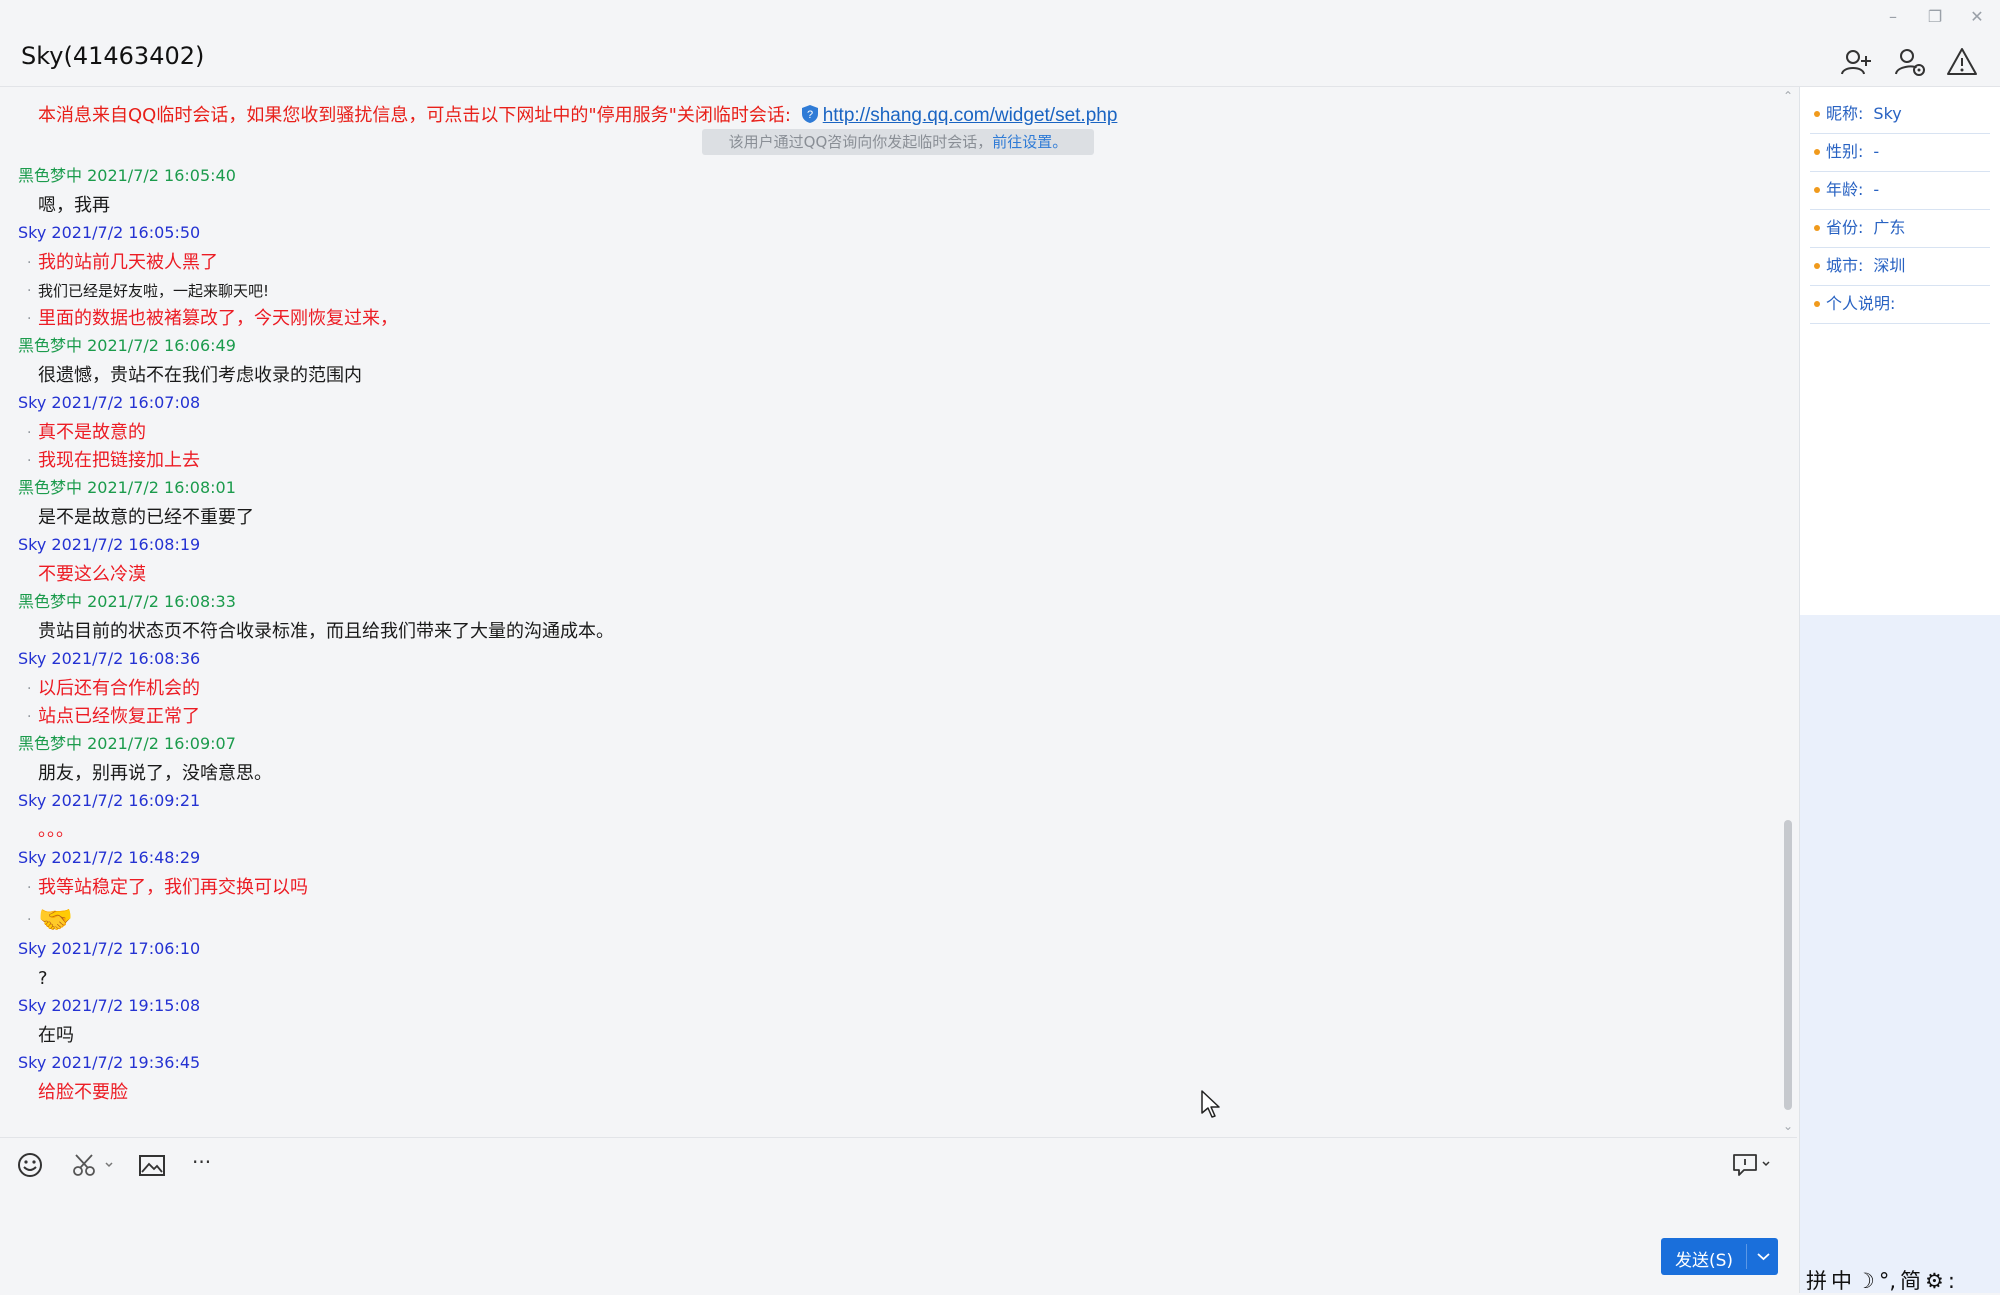 This screenshot has height=1295, width=2000. I want to click on message-sender-header: Sky 2021/7/2 16:08:36, so click(109, 658).